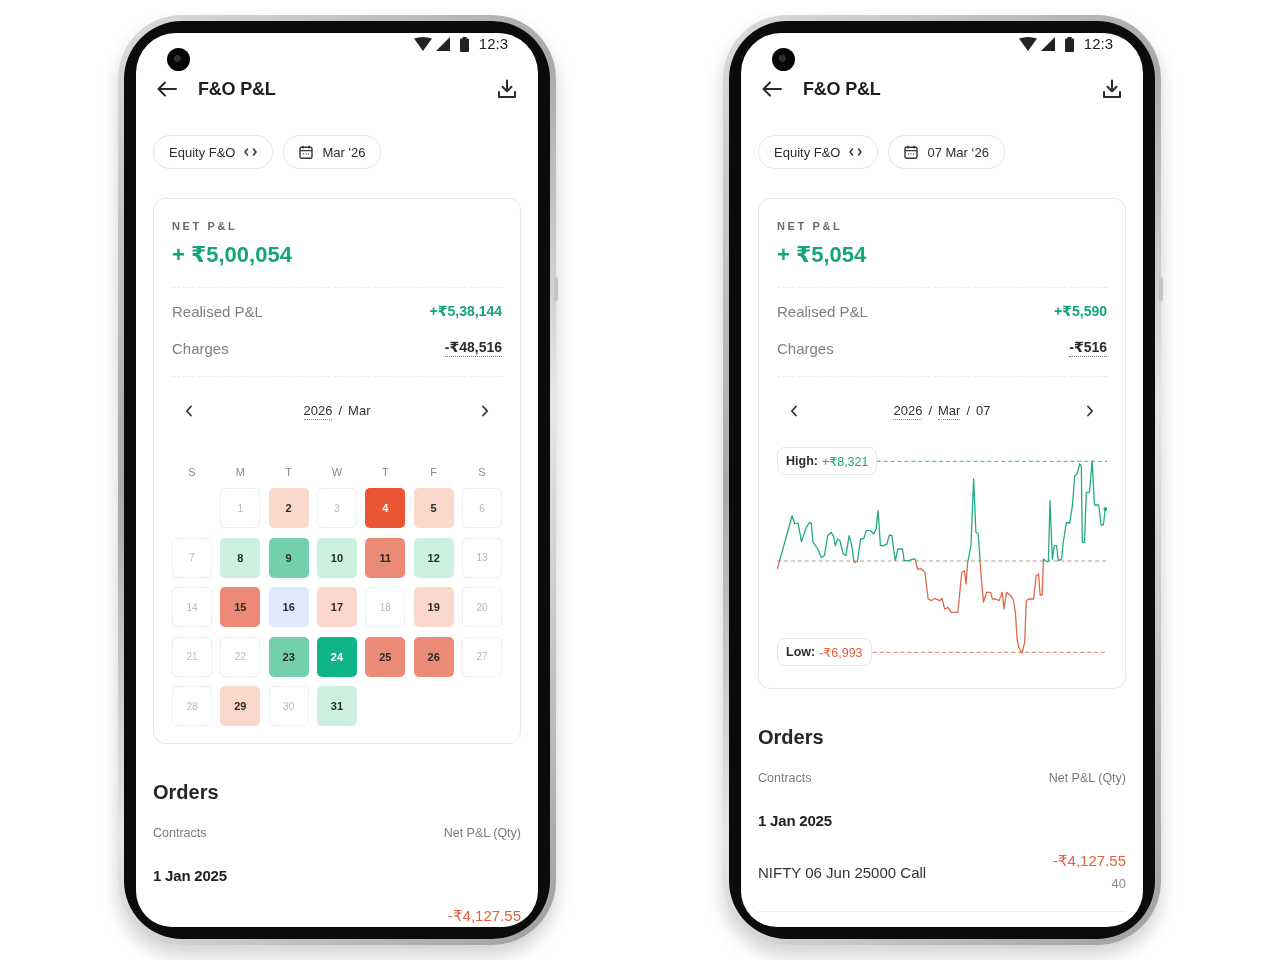 Image resolution: width=1280 pixels, height=960 pixels. I want to click on calendar-day: 2, so click(288, 508).